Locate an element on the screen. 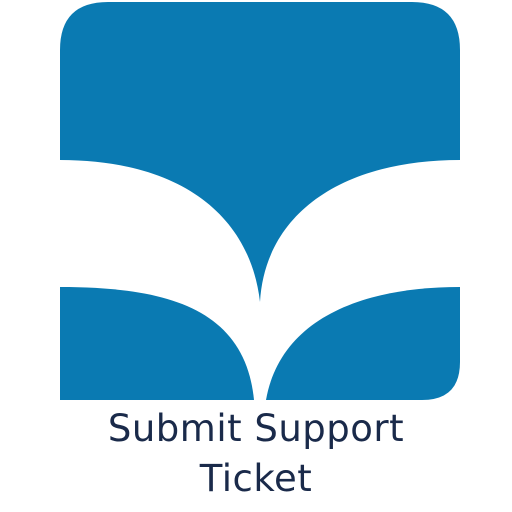 This screenshot has height=512, width=512. caption-line-1: Submit Support is located at coordinates (256, 428).